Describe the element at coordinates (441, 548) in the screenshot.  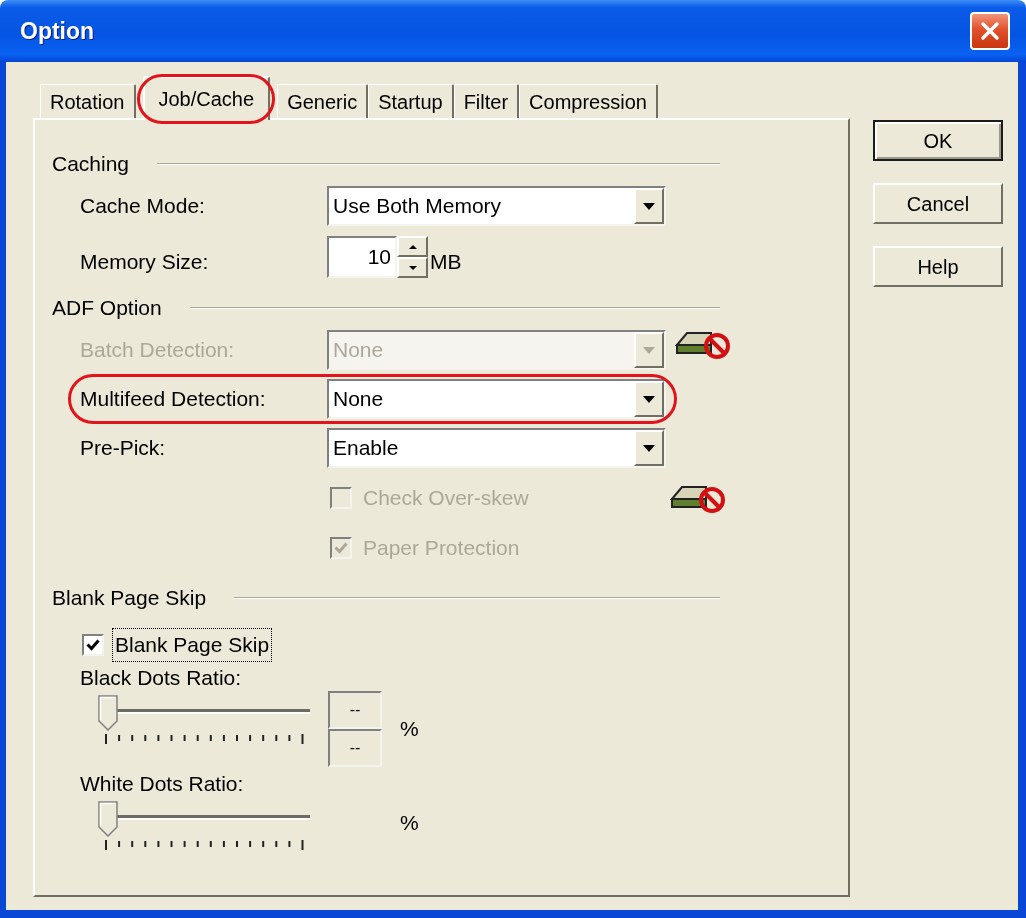
I see `checkbox-label: Paper Protection` at that location.